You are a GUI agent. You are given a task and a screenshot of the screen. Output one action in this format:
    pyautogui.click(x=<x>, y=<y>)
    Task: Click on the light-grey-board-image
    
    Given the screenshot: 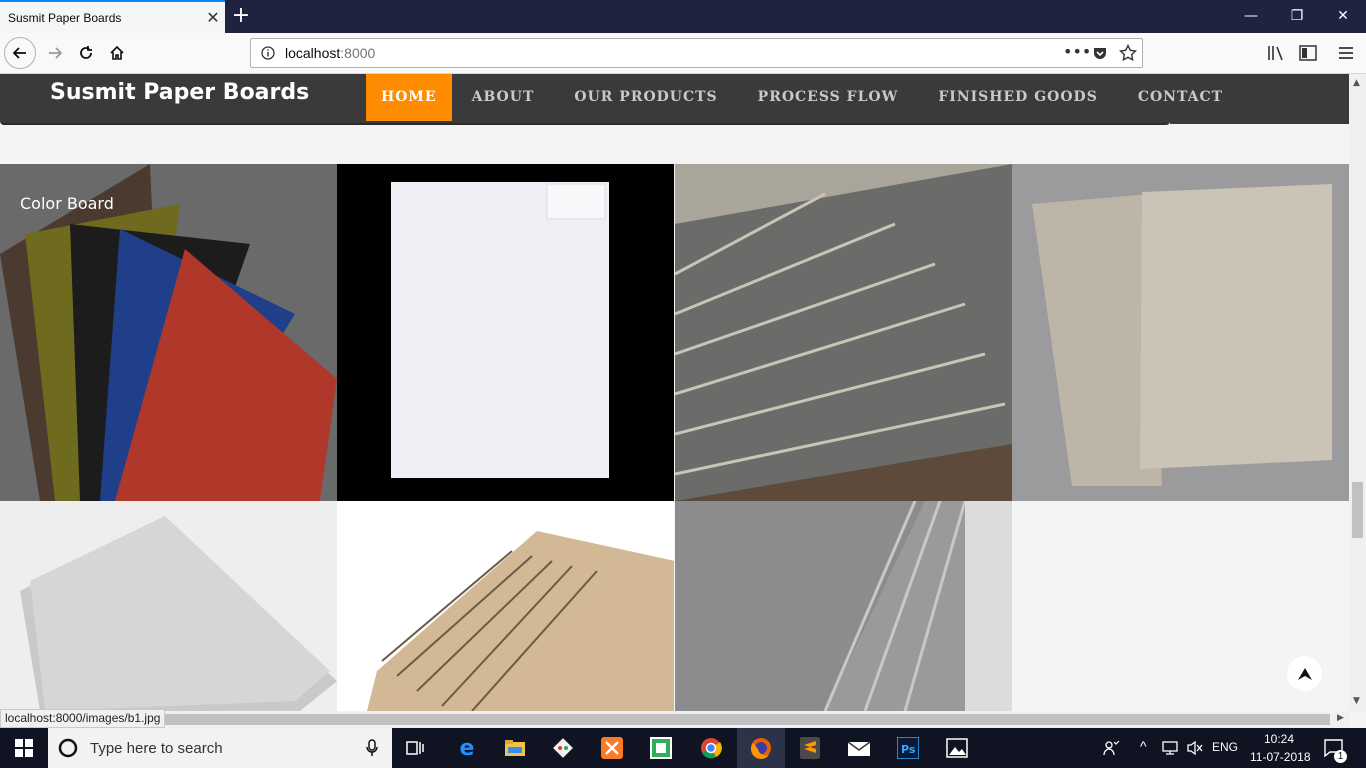 What is the action you would take?
    pyautogui.click(x=168, y=606)
    